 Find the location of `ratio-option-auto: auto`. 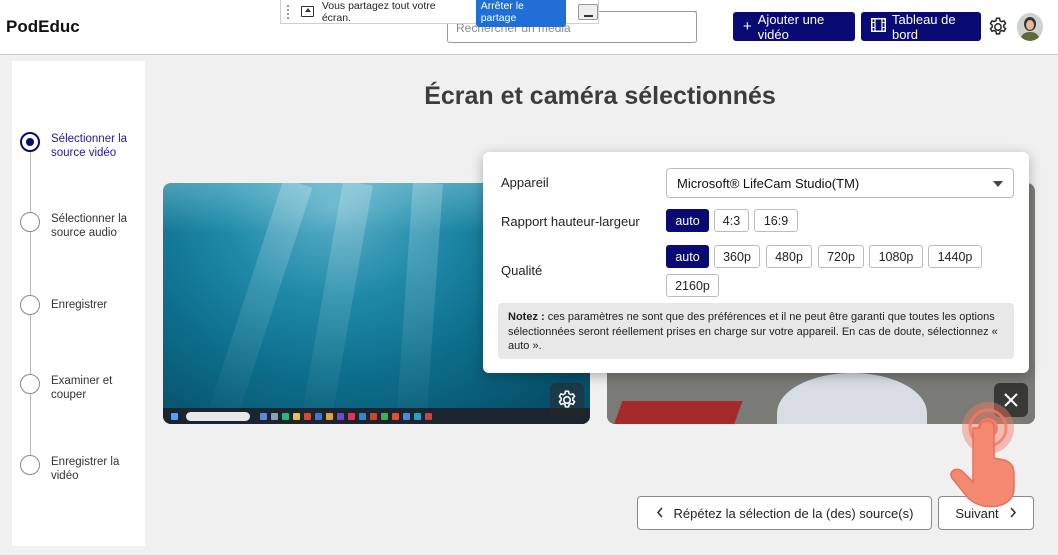

ratio-option-auto: auto is located at coordinates (687, 220).